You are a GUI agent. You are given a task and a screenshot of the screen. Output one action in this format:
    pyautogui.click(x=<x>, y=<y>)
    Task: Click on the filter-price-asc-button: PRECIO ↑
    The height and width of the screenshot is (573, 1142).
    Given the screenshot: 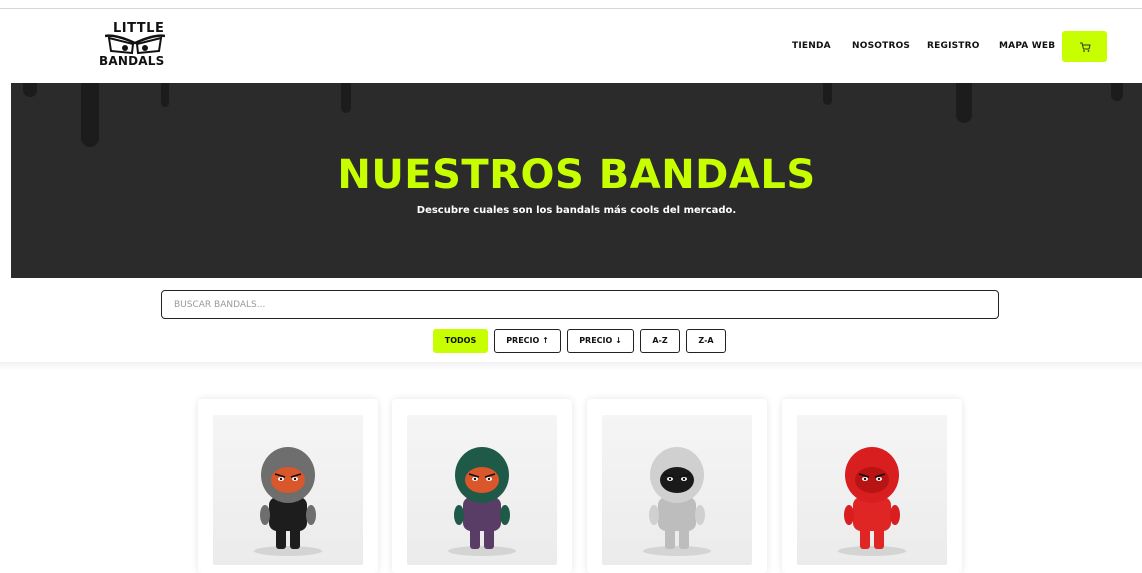 What is the action you would take?
    pyautogui.click(x=527, y=341)
    